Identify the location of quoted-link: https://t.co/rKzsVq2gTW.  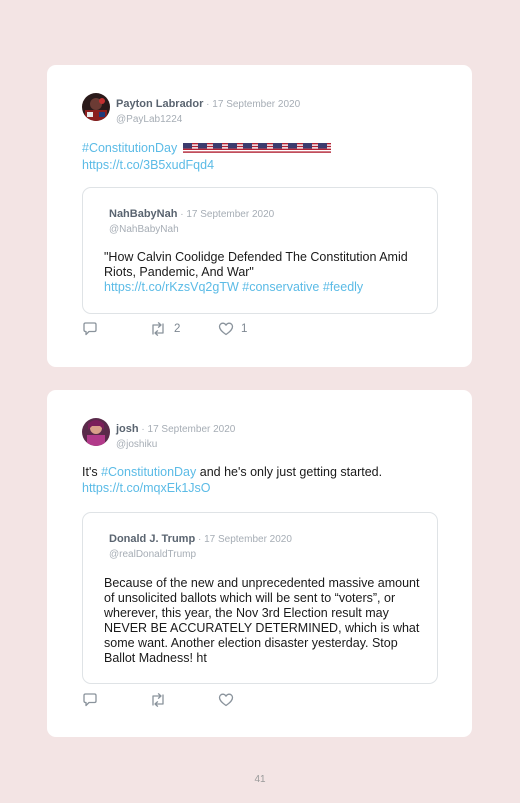
(171, 287).